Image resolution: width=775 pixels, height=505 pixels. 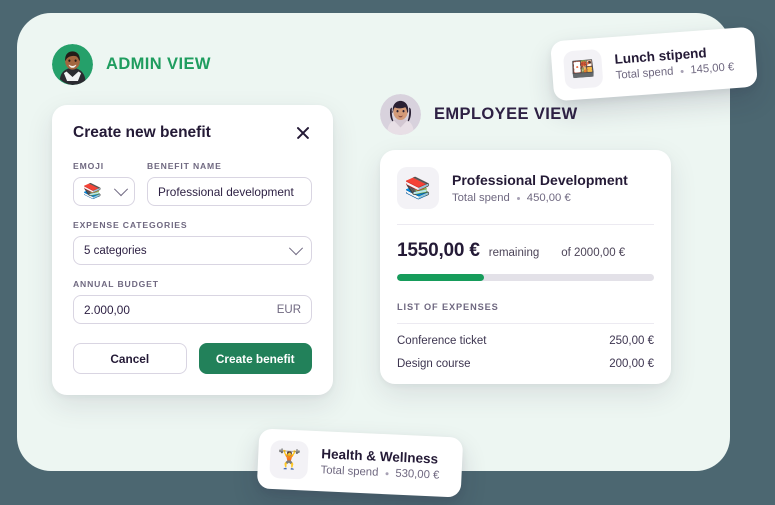 What do you see at coordinates (583, 69) in the screenshot?
I see `bento-box-emoji-icon: 🍱` at bounding box center [583, 69].